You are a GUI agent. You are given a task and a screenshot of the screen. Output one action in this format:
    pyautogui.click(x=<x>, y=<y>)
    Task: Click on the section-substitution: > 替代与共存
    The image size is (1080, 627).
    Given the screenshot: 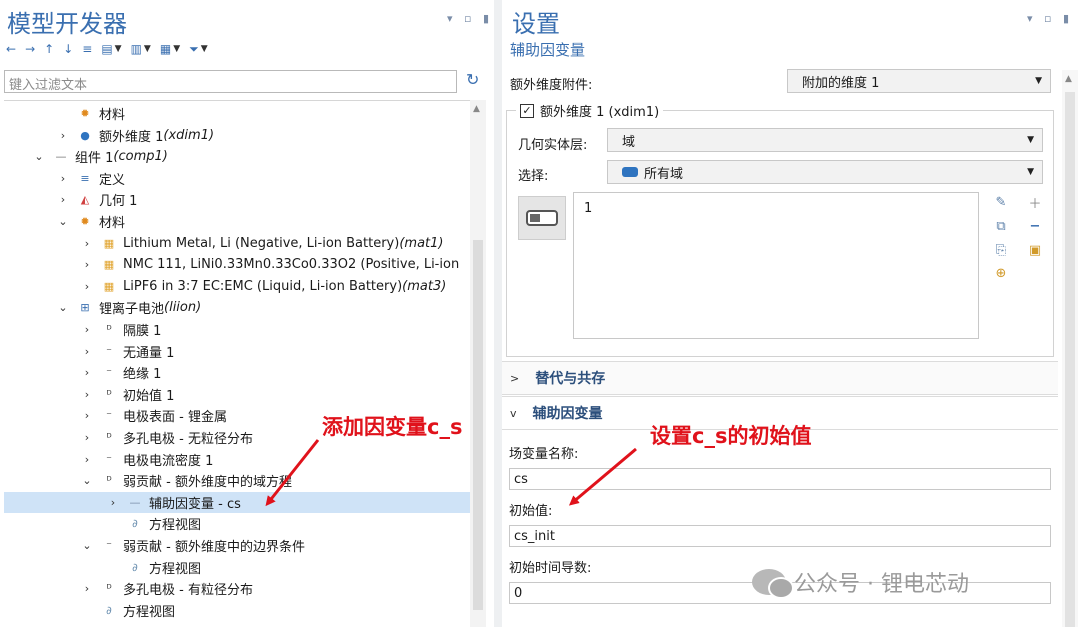 What is the action you would take?
    pyautogui.click(x=780, y=378)
    